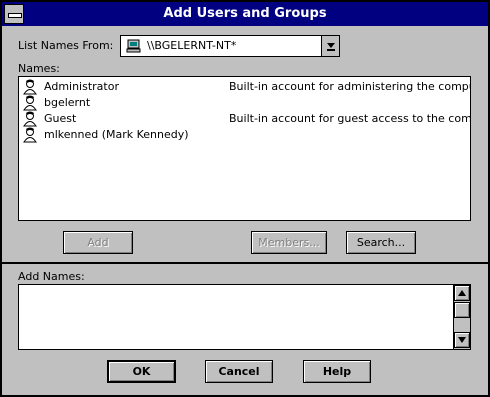 The width and height of the screenshot is (490, 397). I want to click on cancel-button-label: Cancel, so click(239, 371).